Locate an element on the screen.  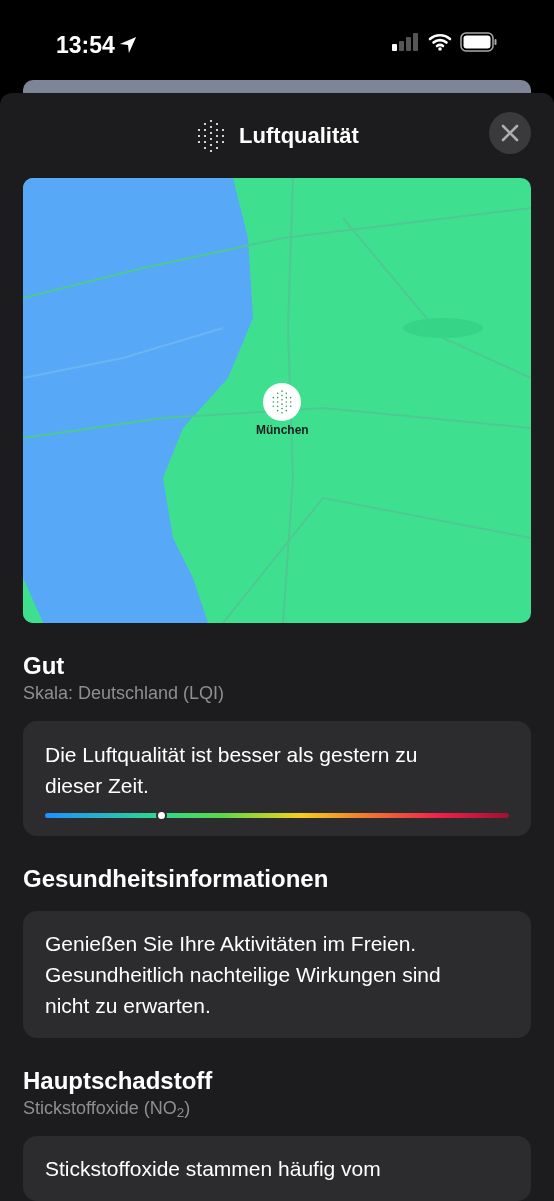
info-text: Genießen Sie Ihre Aktivitäten im Freien. Gesundheitlich nachteilige Wirkungen sind nicht zu erwarten. is located at coordinates (243, 975).